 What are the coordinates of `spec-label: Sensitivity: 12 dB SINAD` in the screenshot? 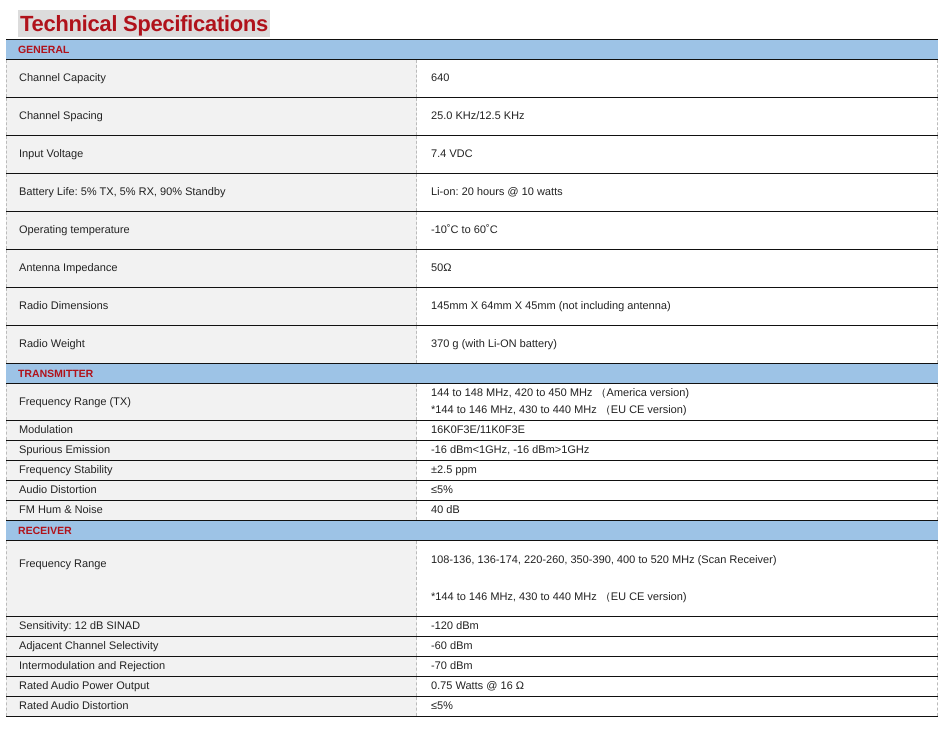 It's located at (79, 626).